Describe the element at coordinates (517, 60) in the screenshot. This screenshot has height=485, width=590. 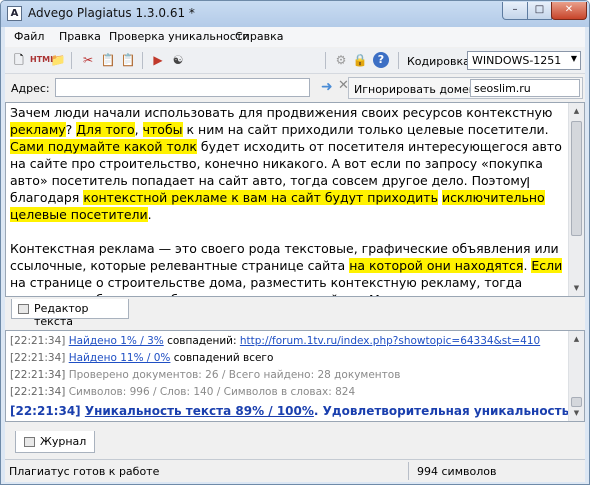
I see `encoding-value: WINDOWS-1251` at that location.